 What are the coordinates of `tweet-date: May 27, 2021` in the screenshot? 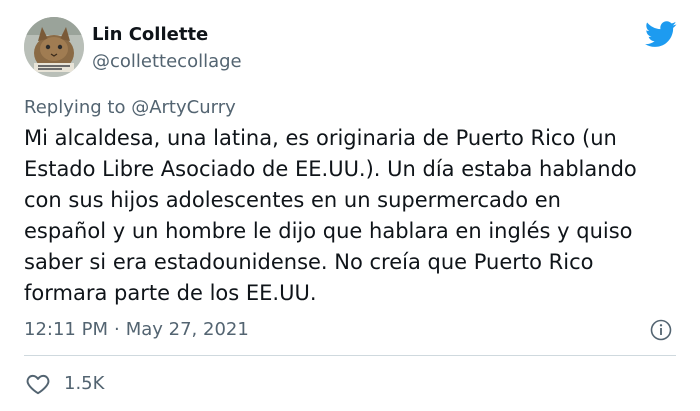 It's located at (187, 329).